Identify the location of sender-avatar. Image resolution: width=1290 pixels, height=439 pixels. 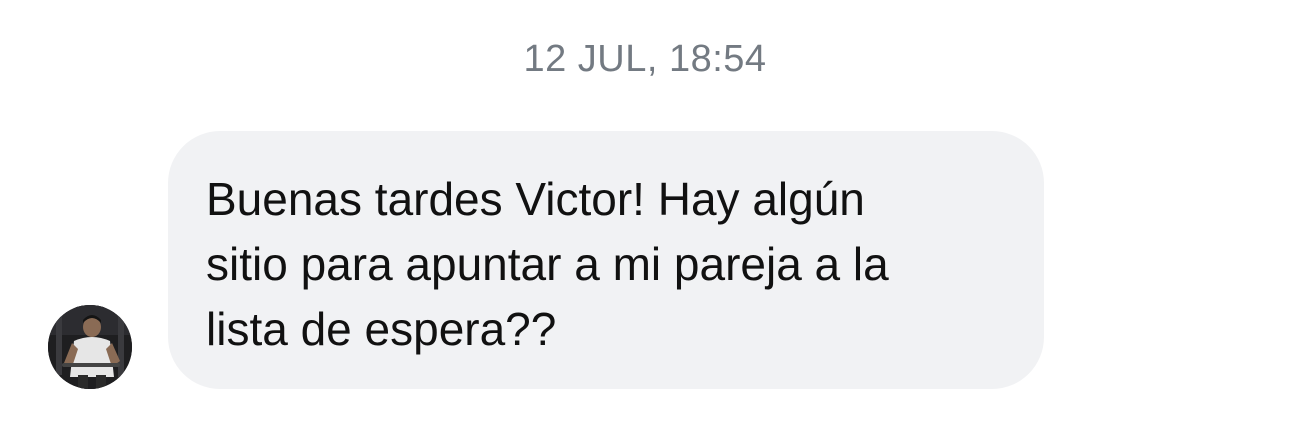
(90, 347).